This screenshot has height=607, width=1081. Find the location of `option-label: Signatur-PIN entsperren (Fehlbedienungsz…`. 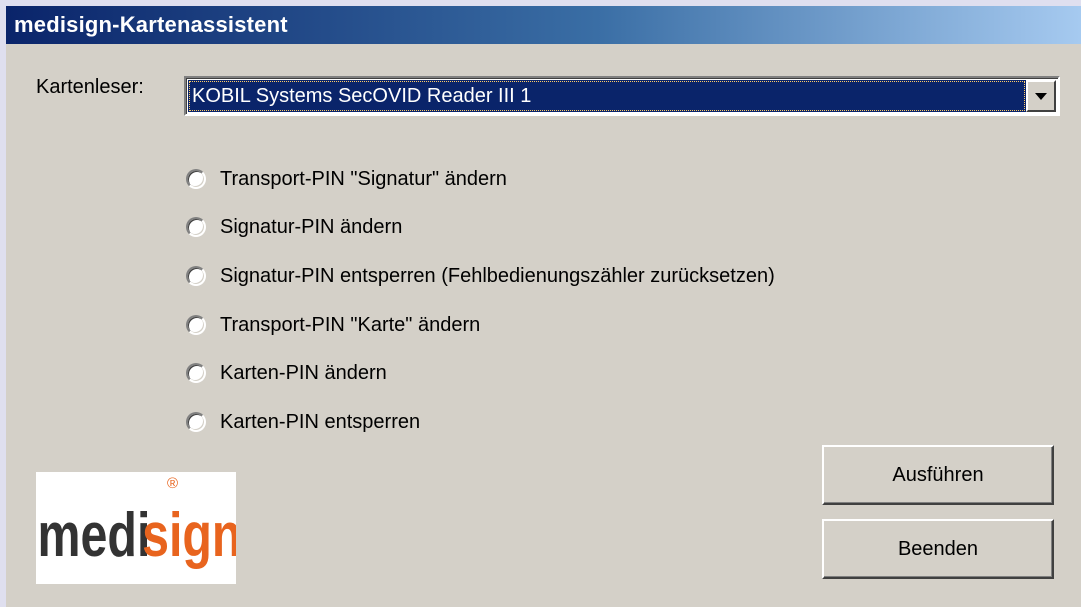

option-label: Signatur-PIN entsperren (Fehlbedienungsz… is located at coordinates (497, 275).